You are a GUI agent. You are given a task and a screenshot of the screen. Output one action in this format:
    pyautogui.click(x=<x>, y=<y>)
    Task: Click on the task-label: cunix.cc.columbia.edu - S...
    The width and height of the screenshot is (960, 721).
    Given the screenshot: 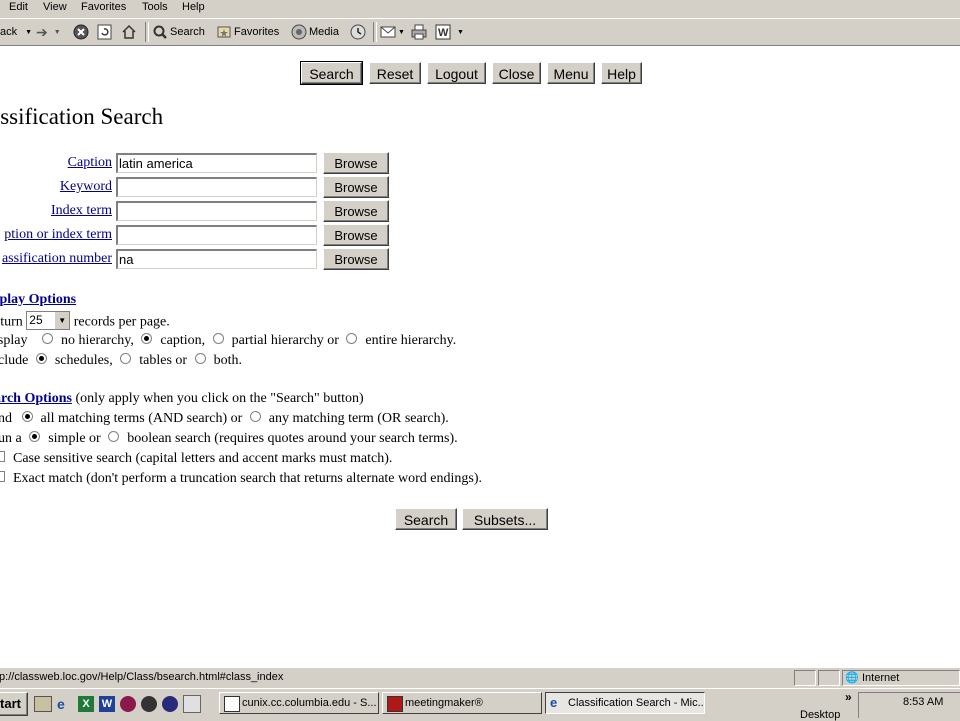 What is the action you would take?
    pyautogui.click(x=309, y=703)
    